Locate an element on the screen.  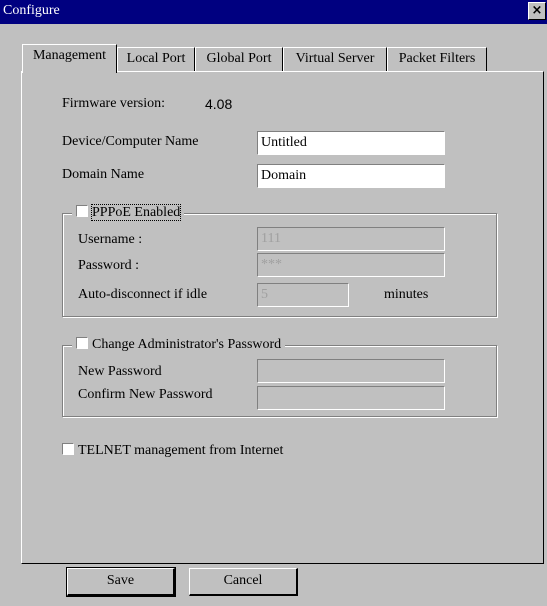
firmware-value: 4.08 is located at coordinates (219, 104).